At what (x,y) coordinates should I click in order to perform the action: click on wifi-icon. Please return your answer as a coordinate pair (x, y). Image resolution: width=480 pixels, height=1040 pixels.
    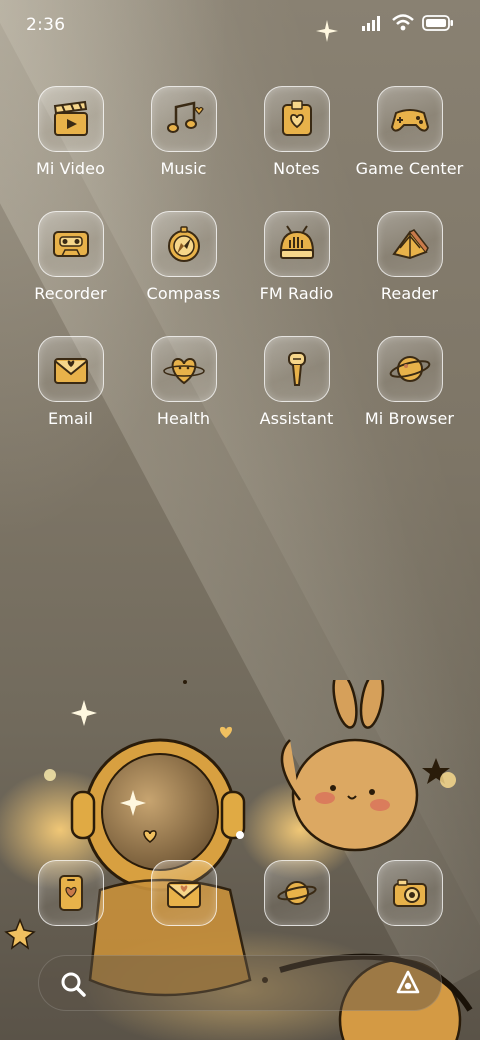
    Looking at the image, I should click on (403, 22).